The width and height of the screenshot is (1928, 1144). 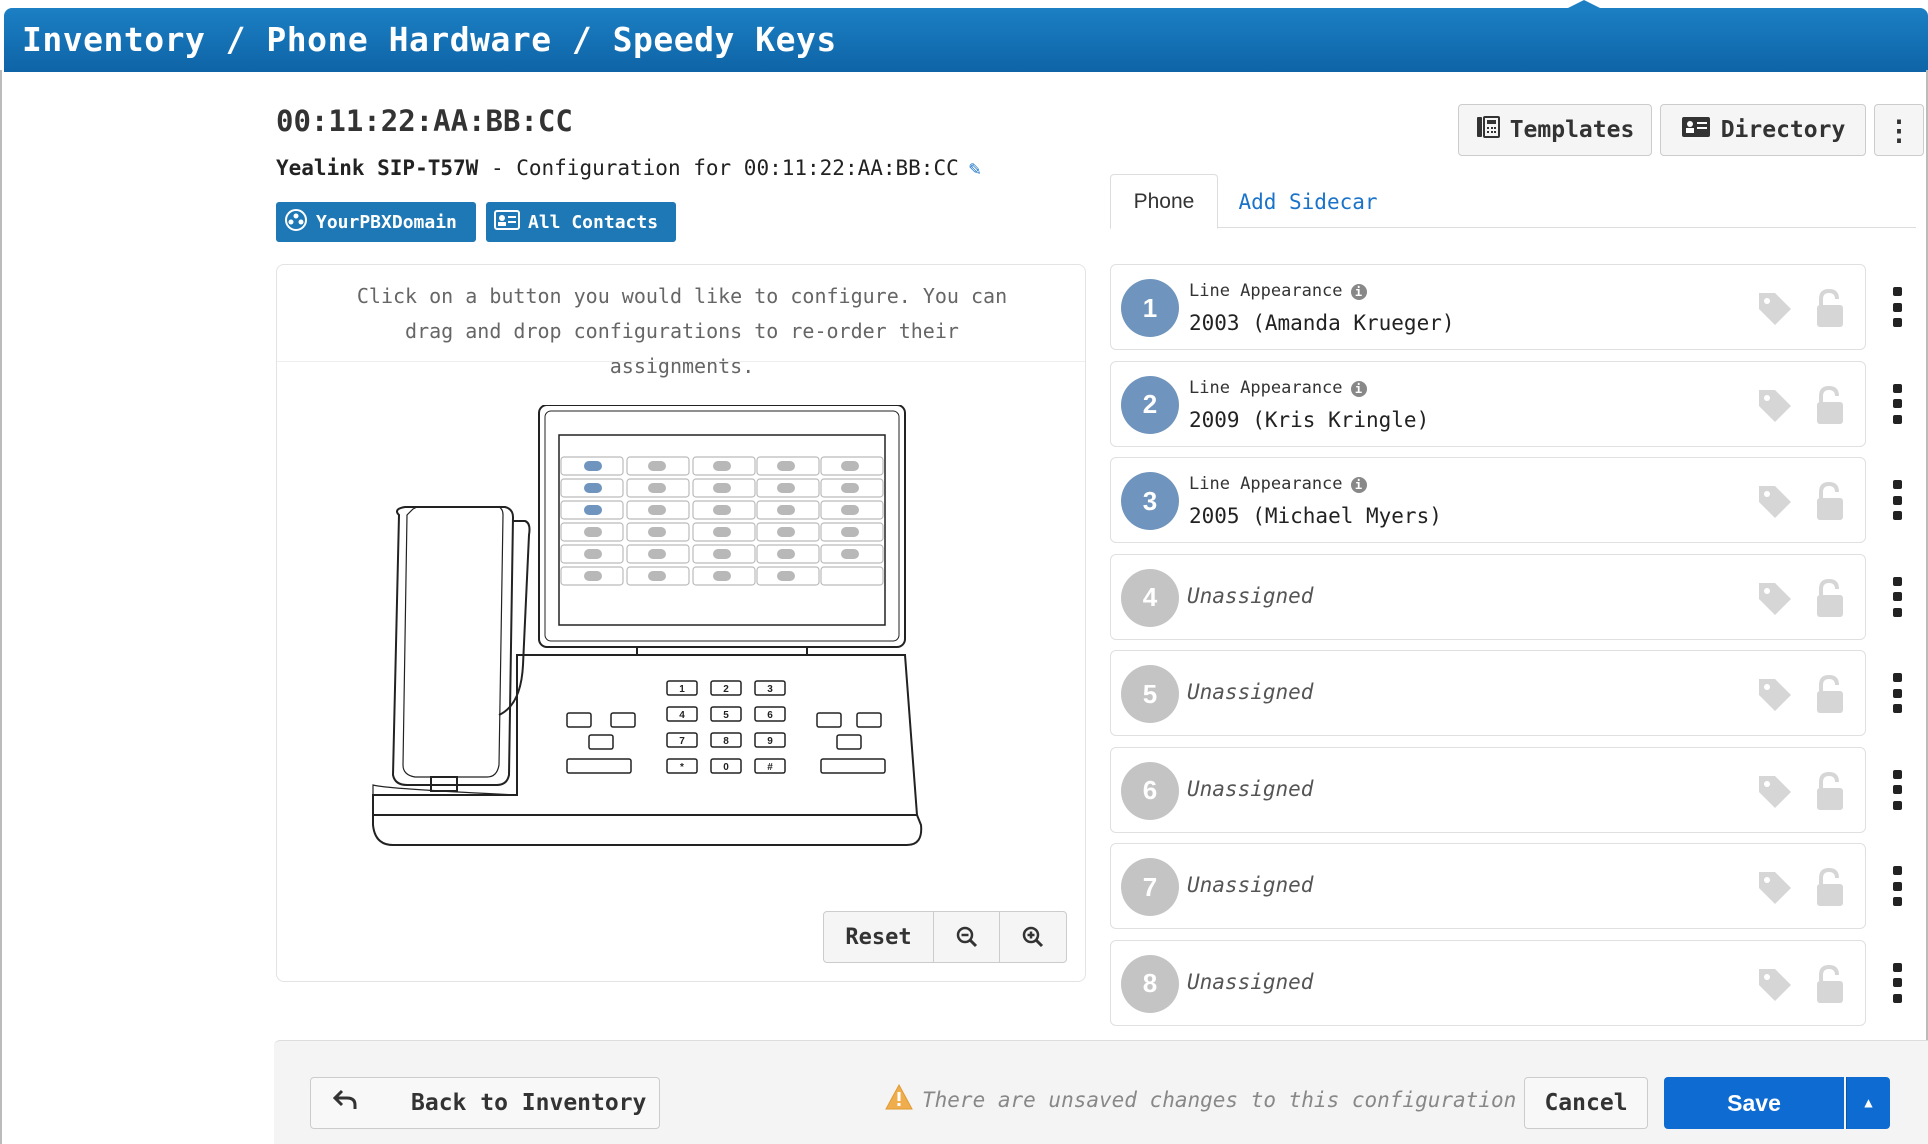 What do you see at coordinates (682, 715) in the screenshot?
I see `svg-text: 4` at bounding box center [682, 715].